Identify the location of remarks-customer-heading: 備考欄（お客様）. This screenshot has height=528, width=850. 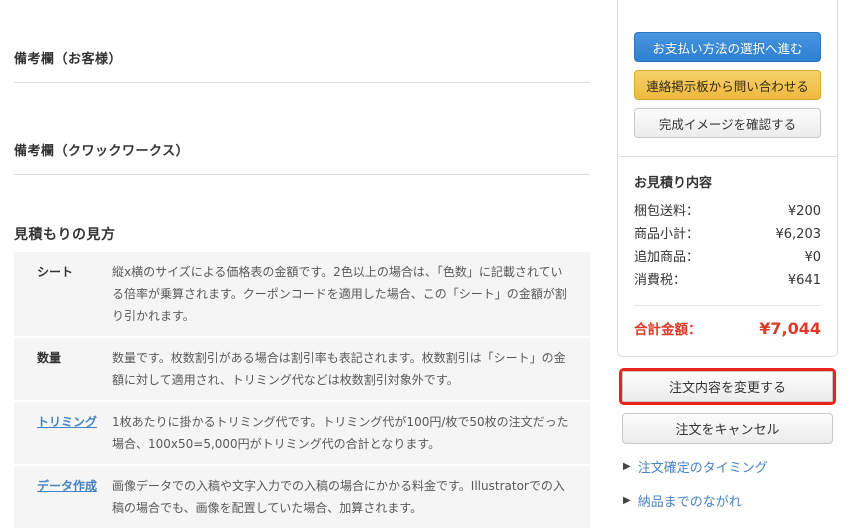
(68, 59).